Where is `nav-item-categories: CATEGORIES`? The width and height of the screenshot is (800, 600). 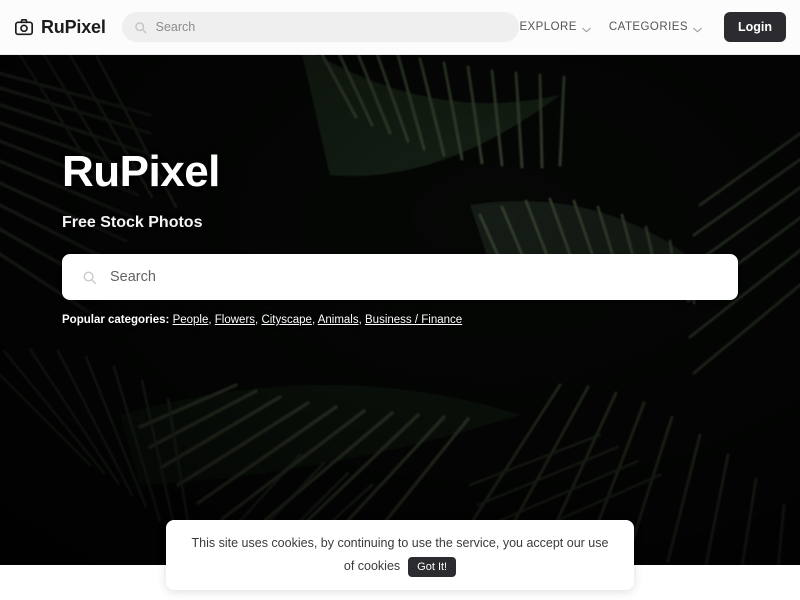 nav-item-categories: CATEGORIES is located at coordinates (655, 27).